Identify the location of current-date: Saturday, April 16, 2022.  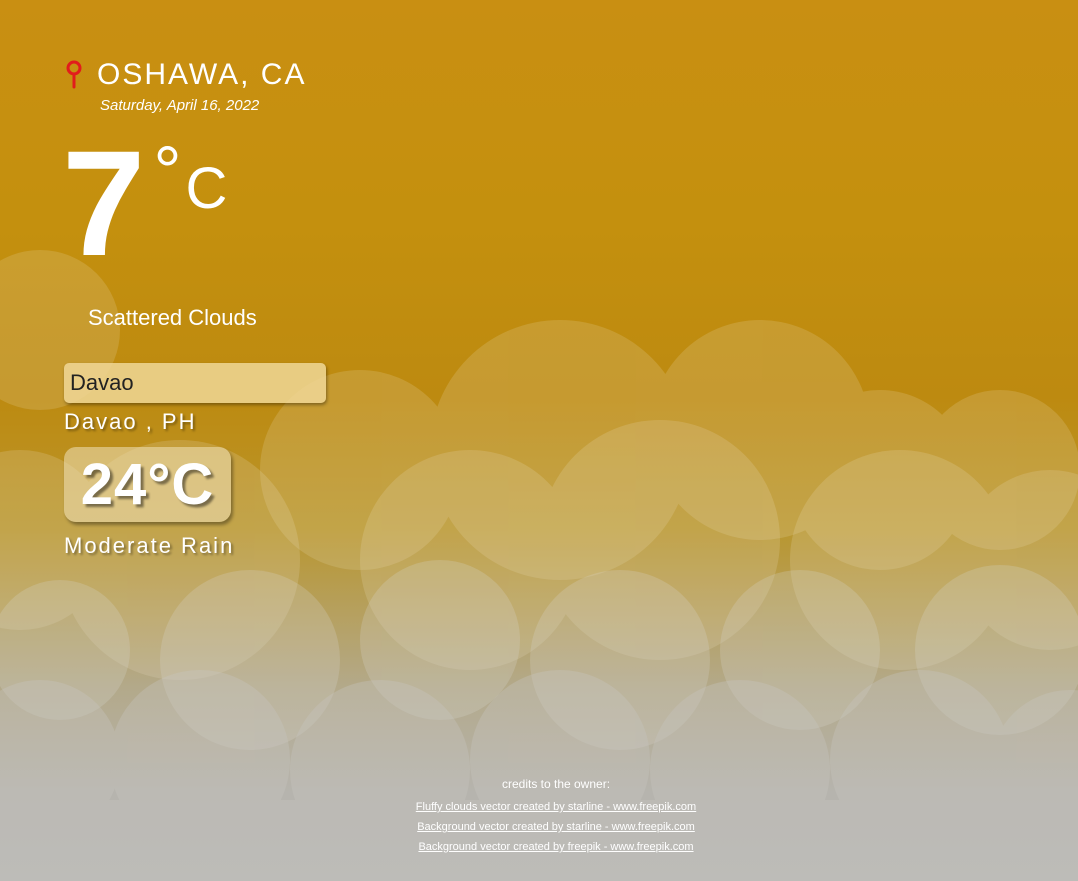
(180, 105).